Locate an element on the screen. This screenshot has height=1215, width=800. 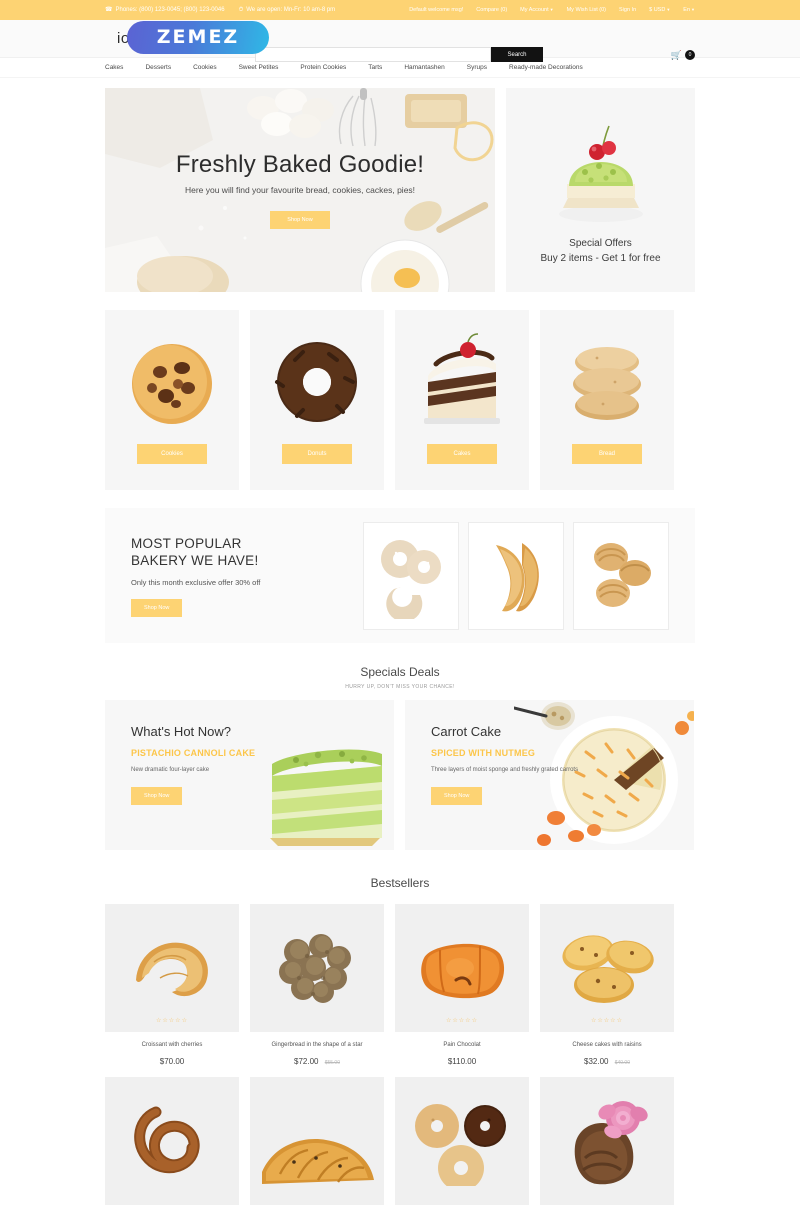
language-selector: En▼ is located at coordinates (689, 10).